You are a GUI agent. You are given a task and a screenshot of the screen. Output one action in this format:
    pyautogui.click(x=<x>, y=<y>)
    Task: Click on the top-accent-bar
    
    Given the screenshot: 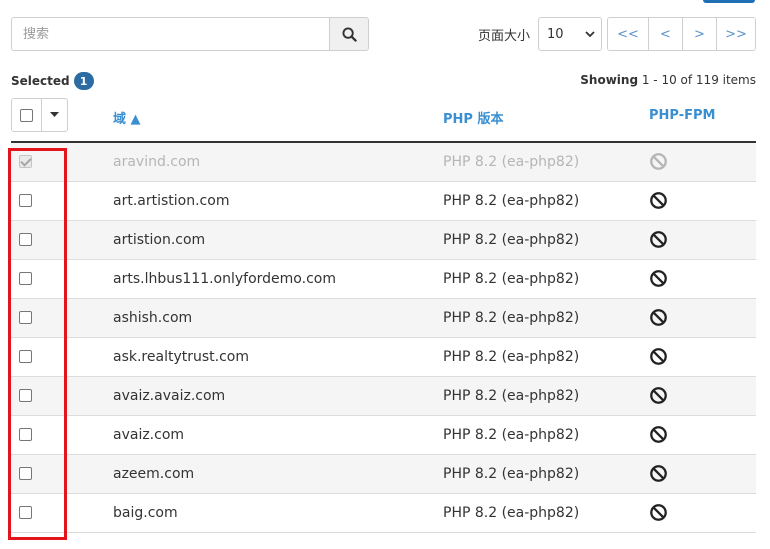 What is the action you would take?
    pyautogui.click(x=729, y=1)
    